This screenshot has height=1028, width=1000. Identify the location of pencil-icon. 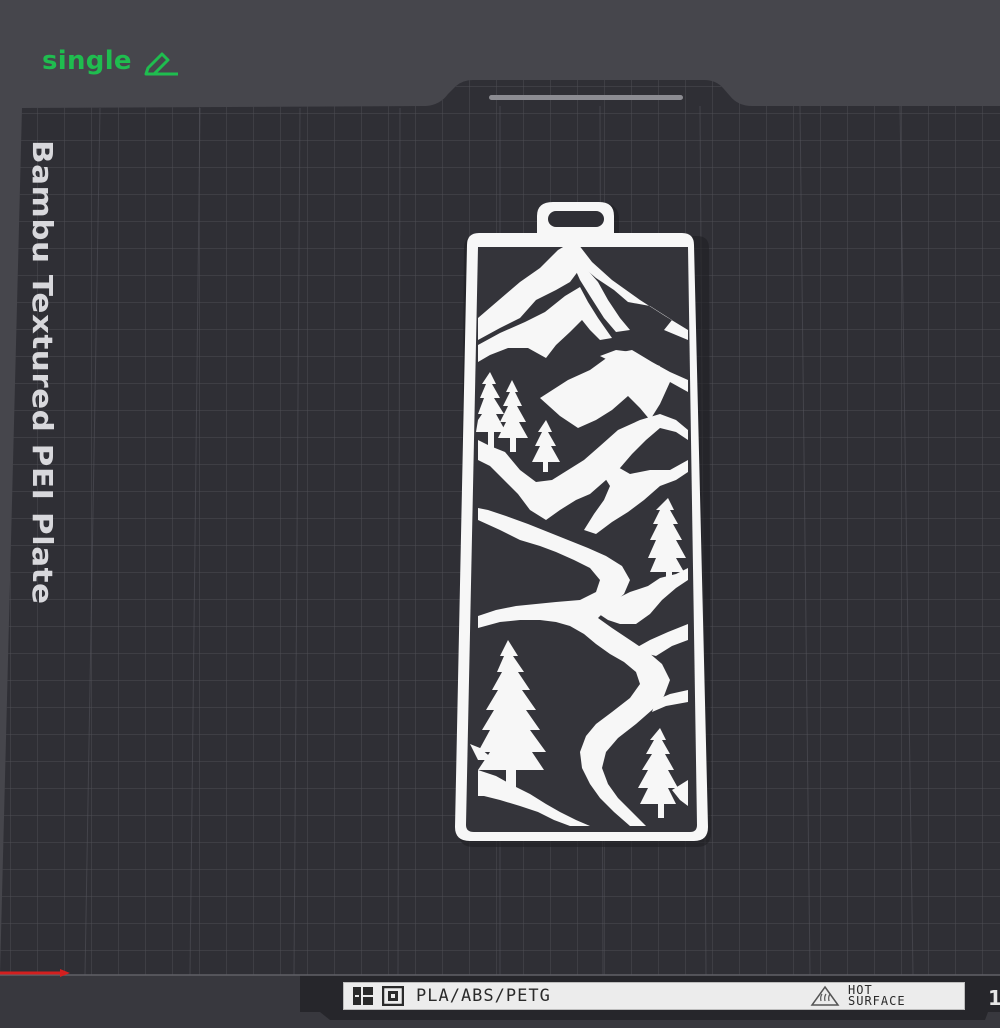
(162, 61).